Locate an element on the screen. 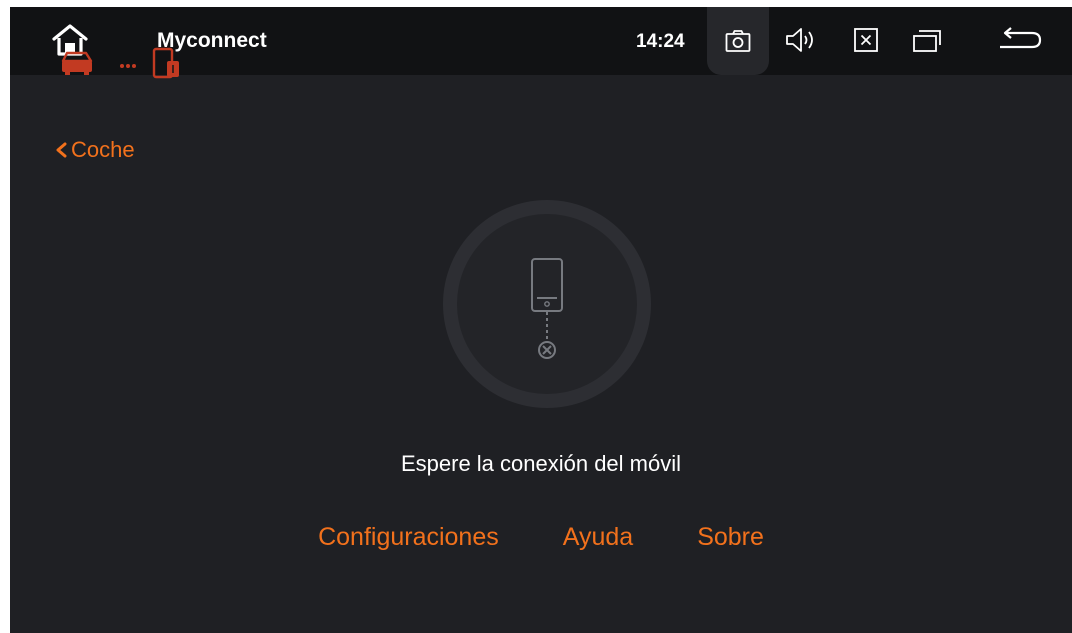 This screenshot has width=1072, height=633. about-link: Sobre is located at coordinates (730, 537).